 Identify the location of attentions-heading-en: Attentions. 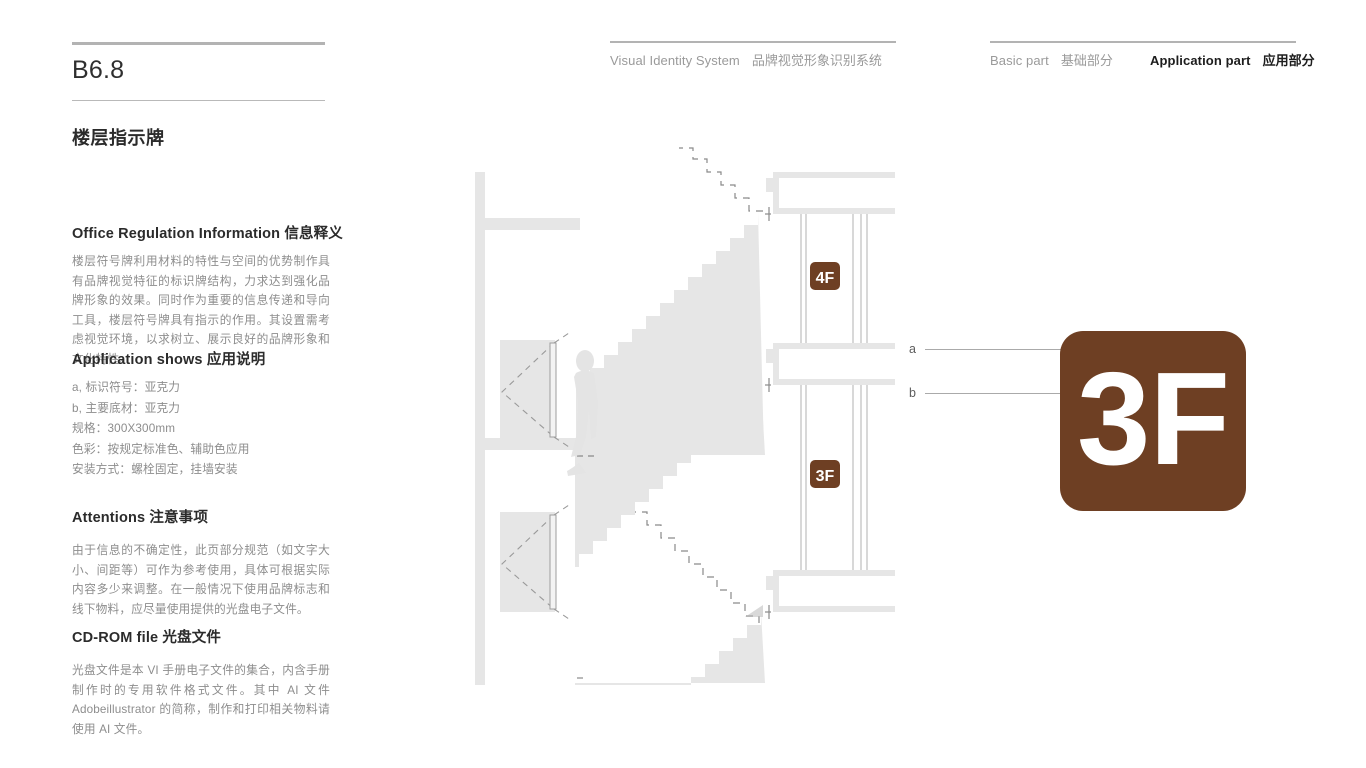
(109, 518).